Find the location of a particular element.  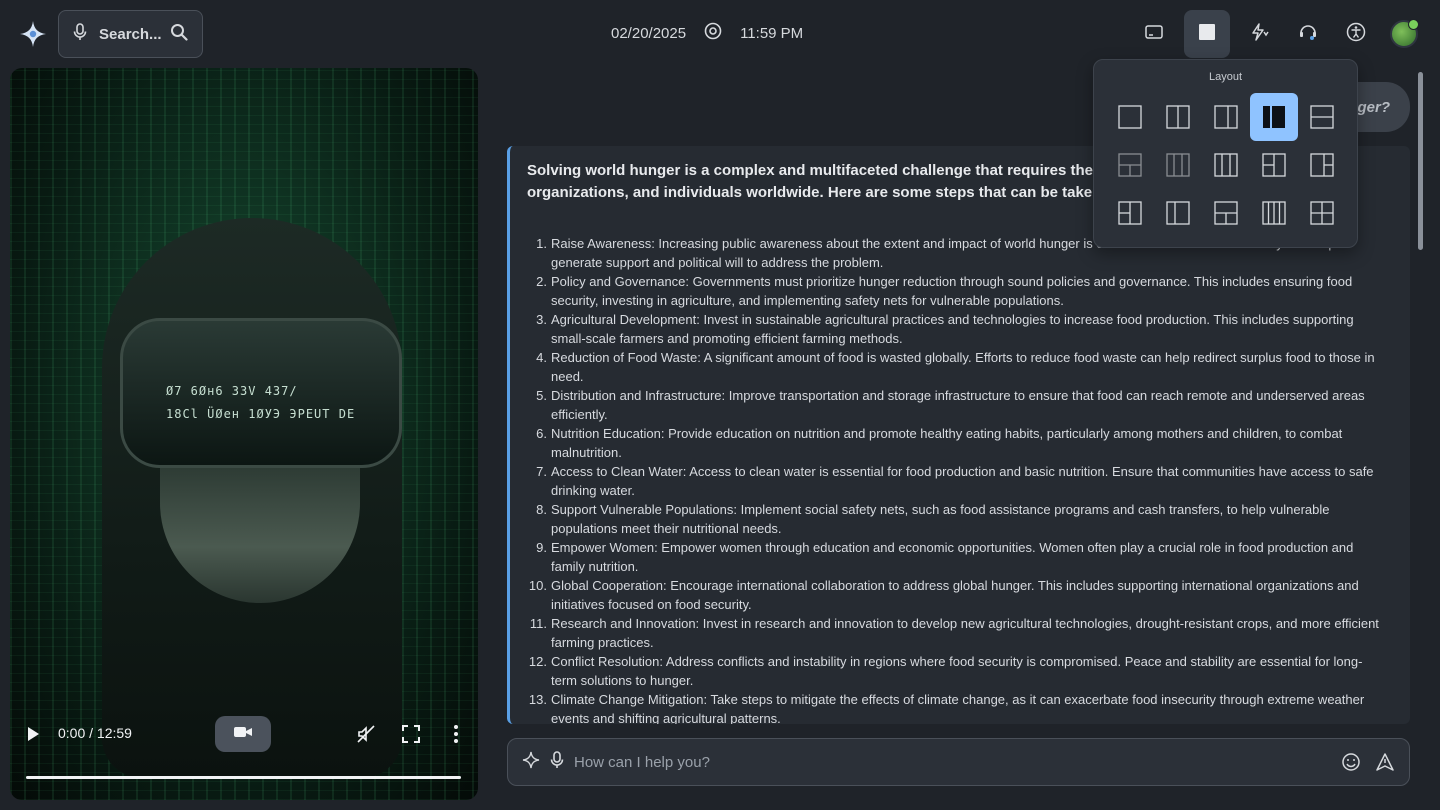

layout-split-horizontal-icon is located at coordinates (1322, 117).